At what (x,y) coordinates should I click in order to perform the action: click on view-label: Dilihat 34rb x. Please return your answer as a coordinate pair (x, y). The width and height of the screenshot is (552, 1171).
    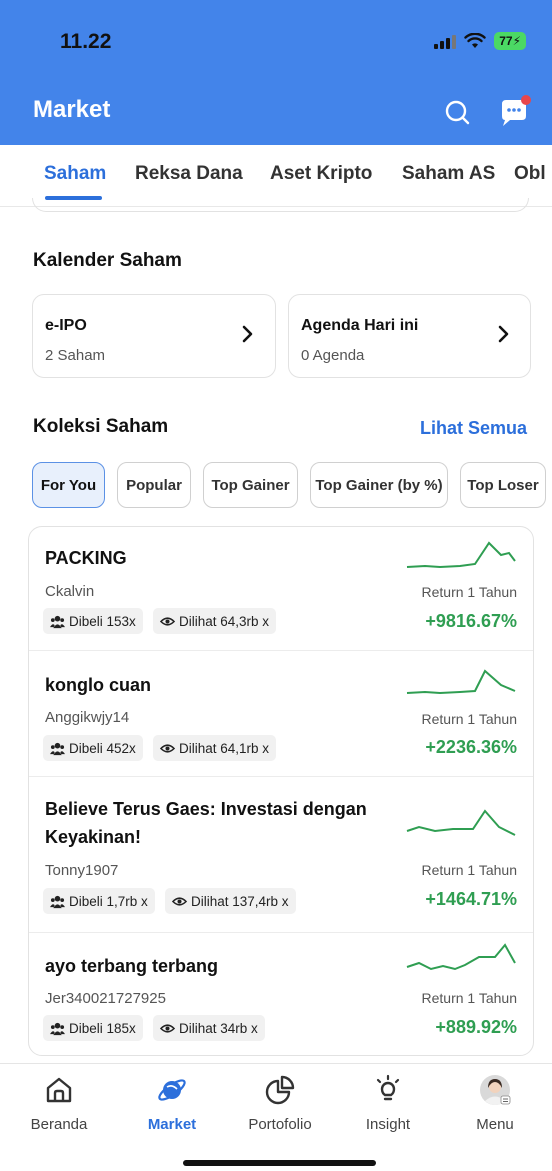
    Looking at the image, I should click on (218, 1028).